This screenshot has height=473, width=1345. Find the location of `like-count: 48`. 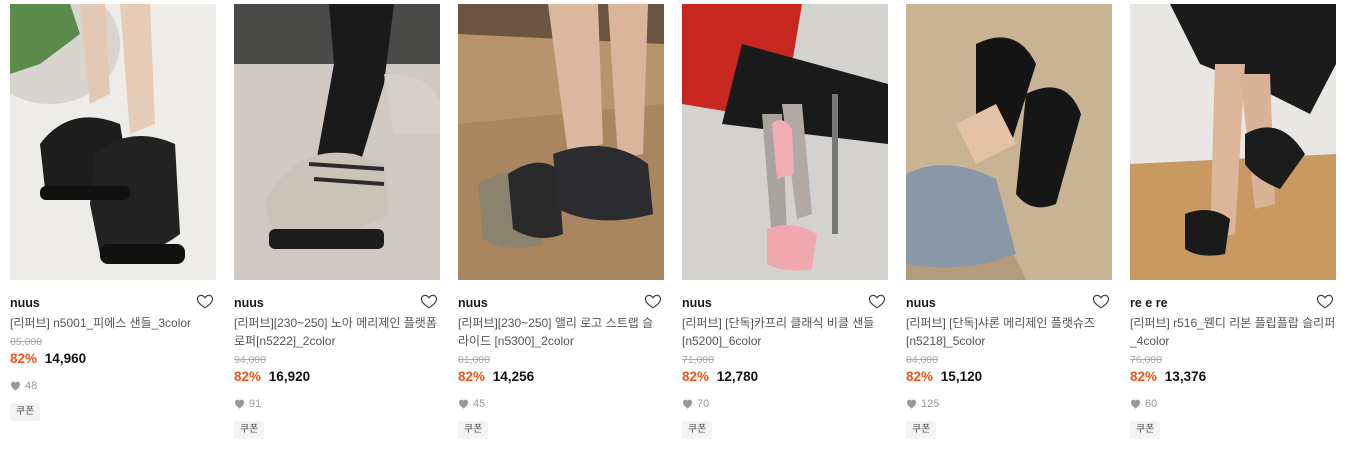

like-count: 48 is located at coordinates (113, 386).